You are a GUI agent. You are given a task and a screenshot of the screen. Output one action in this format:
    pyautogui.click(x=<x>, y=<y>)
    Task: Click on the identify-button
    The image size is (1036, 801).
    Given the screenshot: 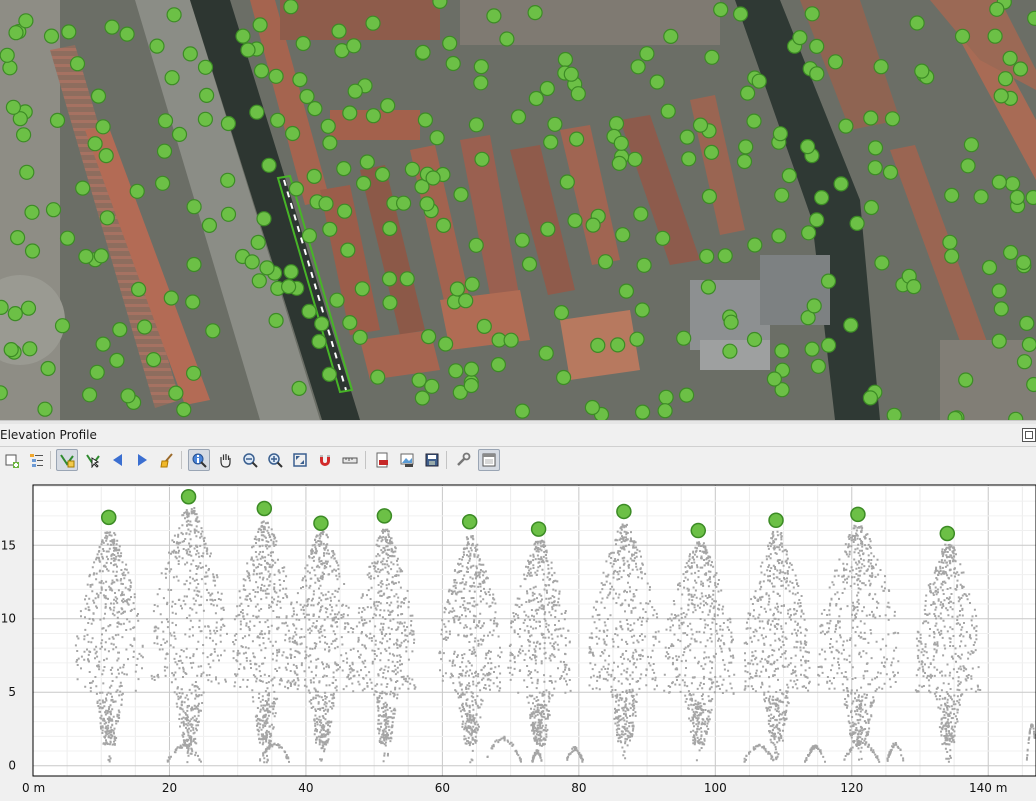 What is the action you would take?
    pyautogui.click(x=199, y=460)
    